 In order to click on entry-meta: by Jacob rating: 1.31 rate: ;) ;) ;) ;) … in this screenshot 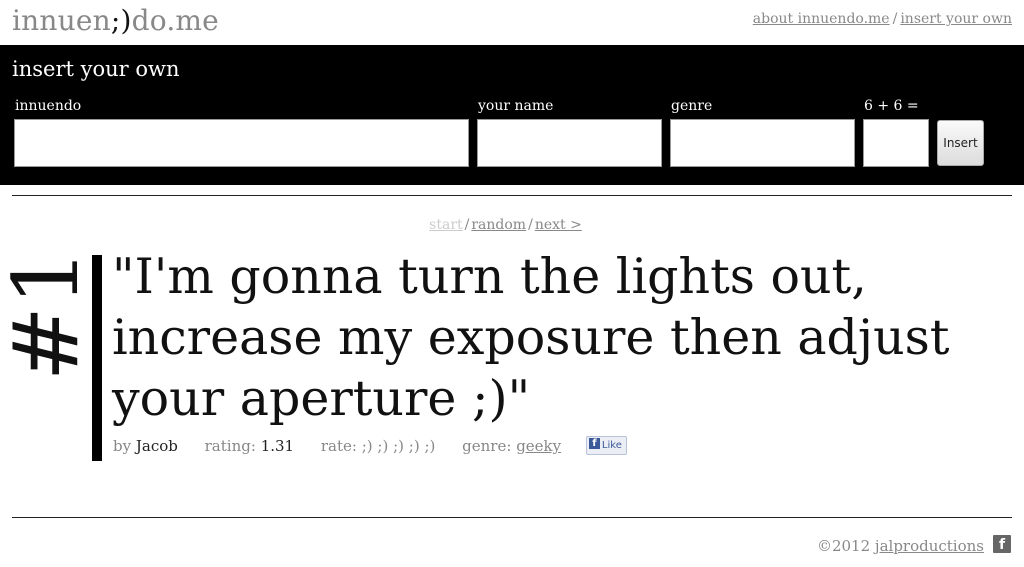, I will do `click(370, 446)`.